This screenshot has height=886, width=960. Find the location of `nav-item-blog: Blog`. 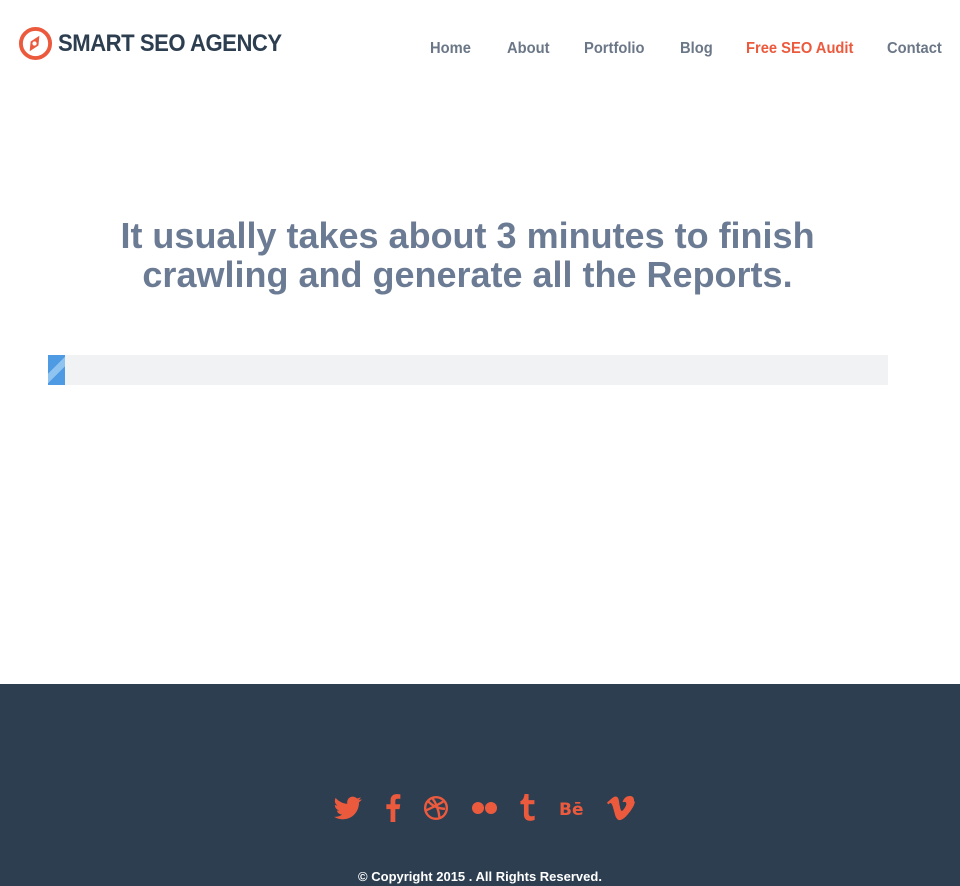

nav-item-blog: Blog is located at coordinates (696, 49).